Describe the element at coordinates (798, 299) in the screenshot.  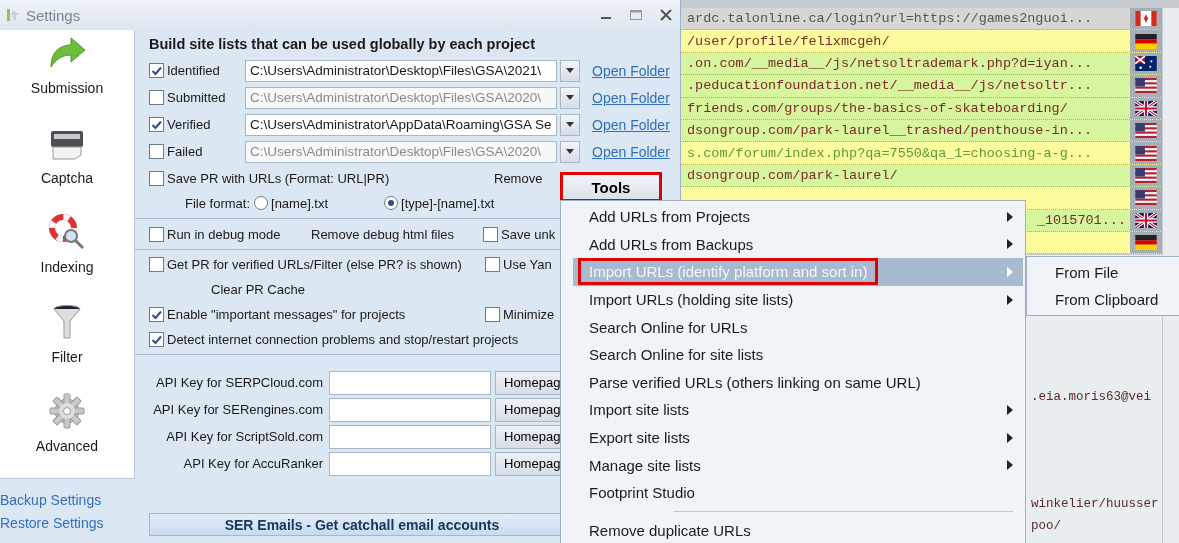
I see `menu-item: Import URLs (holding site lists)` at that location.